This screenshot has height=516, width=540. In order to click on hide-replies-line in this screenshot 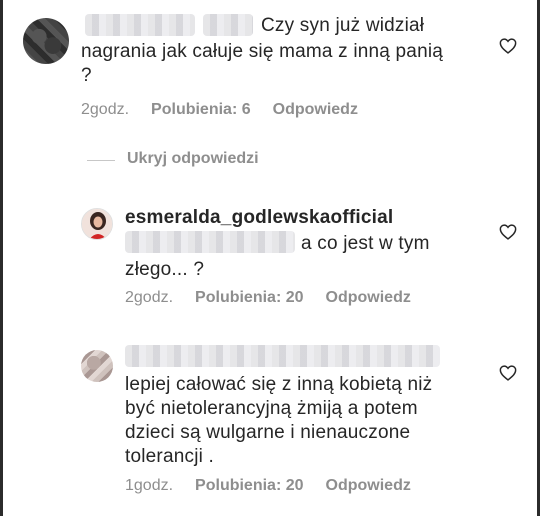, I will do `click(101, 160)`.